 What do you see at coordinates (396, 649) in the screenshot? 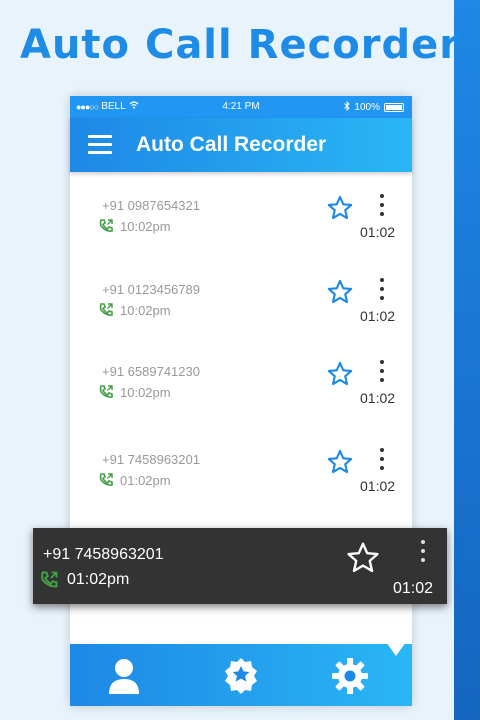
I see `corner-indicator` at bounding box center [396, 649].